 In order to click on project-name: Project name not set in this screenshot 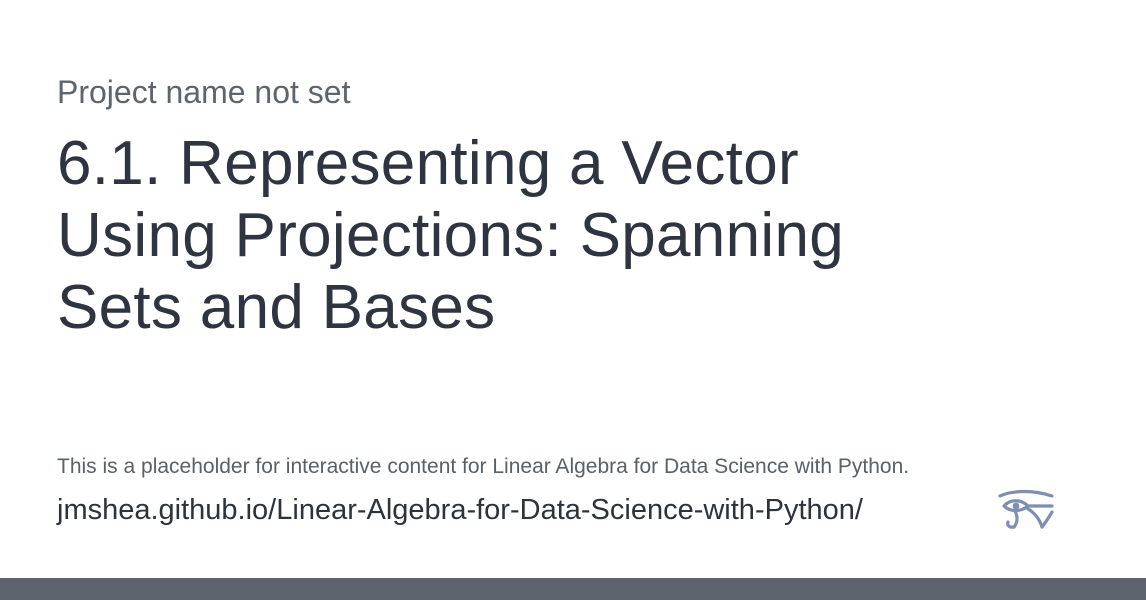, I will do `click(204, 92)`.